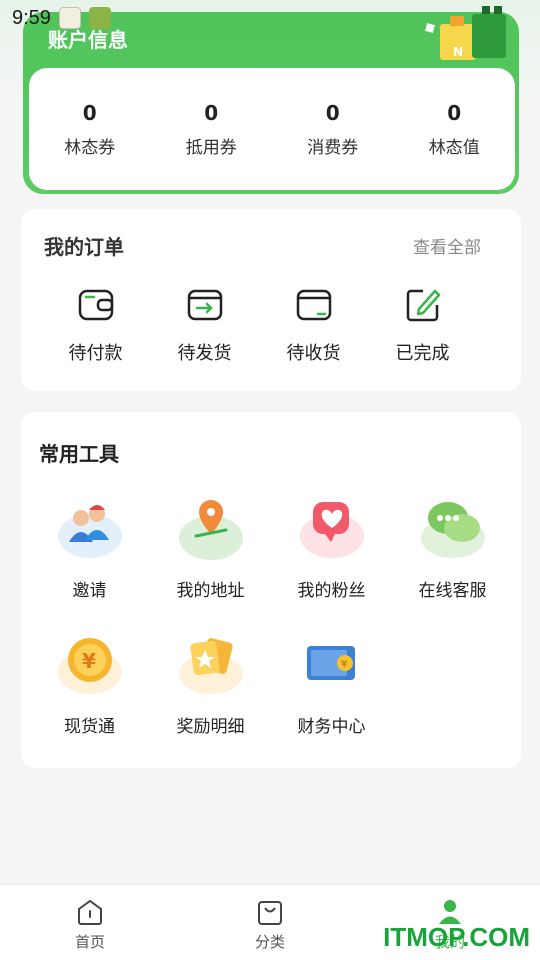 The width and height of the screenshot is (540, 960). Describe the element at coordinates (333, 129) in the screenshot. I see `stat-consumption-coupon: 0 消费券` at that location.